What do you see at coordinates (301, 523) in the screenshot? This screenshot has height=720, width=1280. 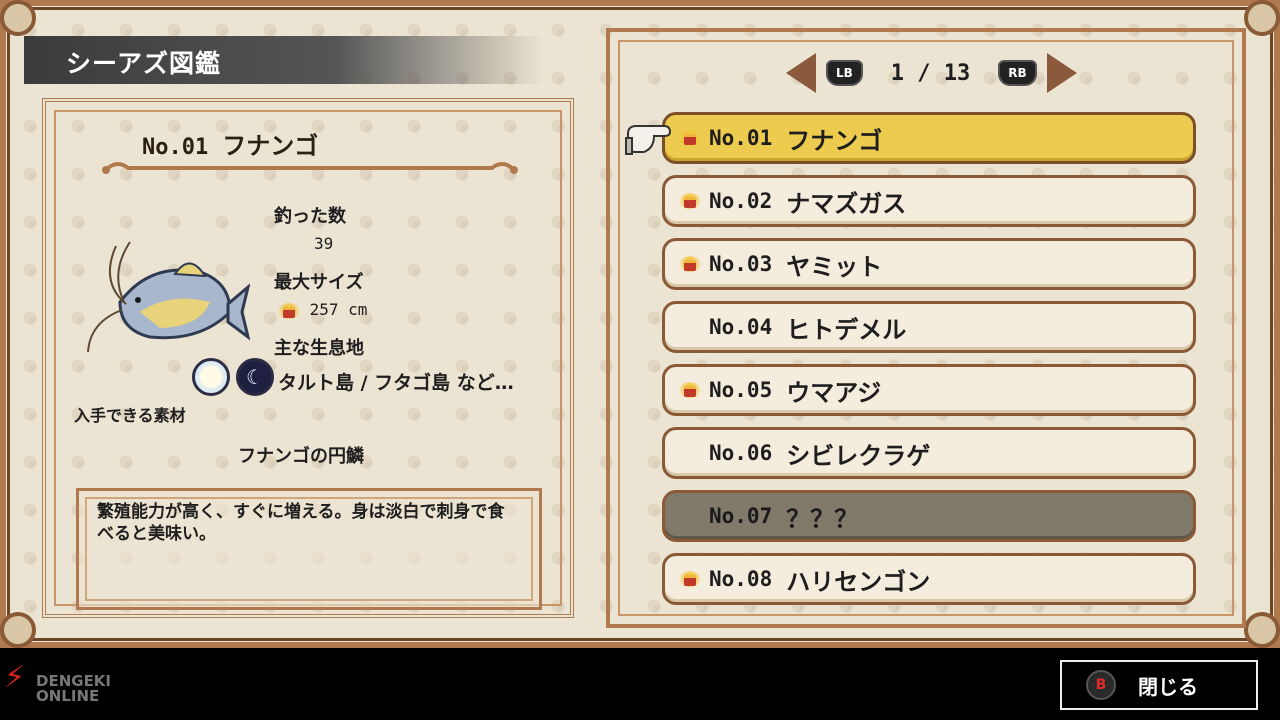 I see `fish-description: 繁殖能力が高く、すぐに増える。身は淡白で刺身で食べると美味い。` at bounding box center [301, 523].